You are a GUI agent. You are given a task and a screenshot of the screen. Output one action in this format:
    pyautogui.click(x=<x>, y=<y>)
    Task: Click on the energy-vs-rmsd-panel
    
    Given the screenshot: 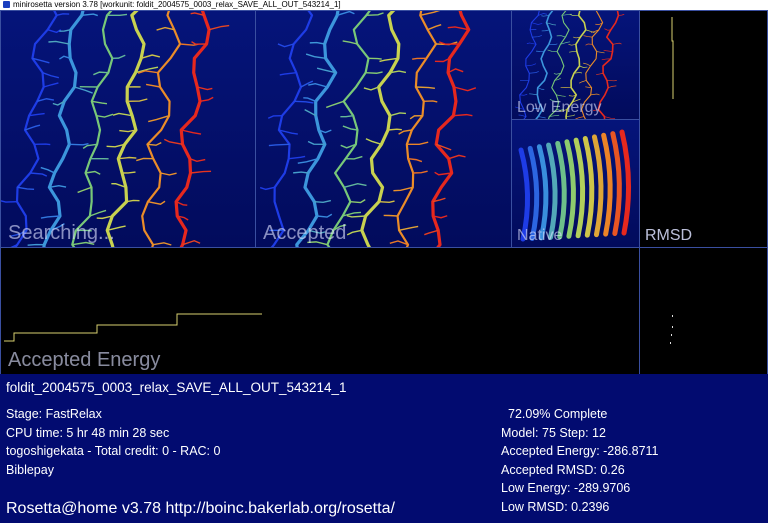 What is the action you would take?
    pyautogui.click(x=703, y=311)
    